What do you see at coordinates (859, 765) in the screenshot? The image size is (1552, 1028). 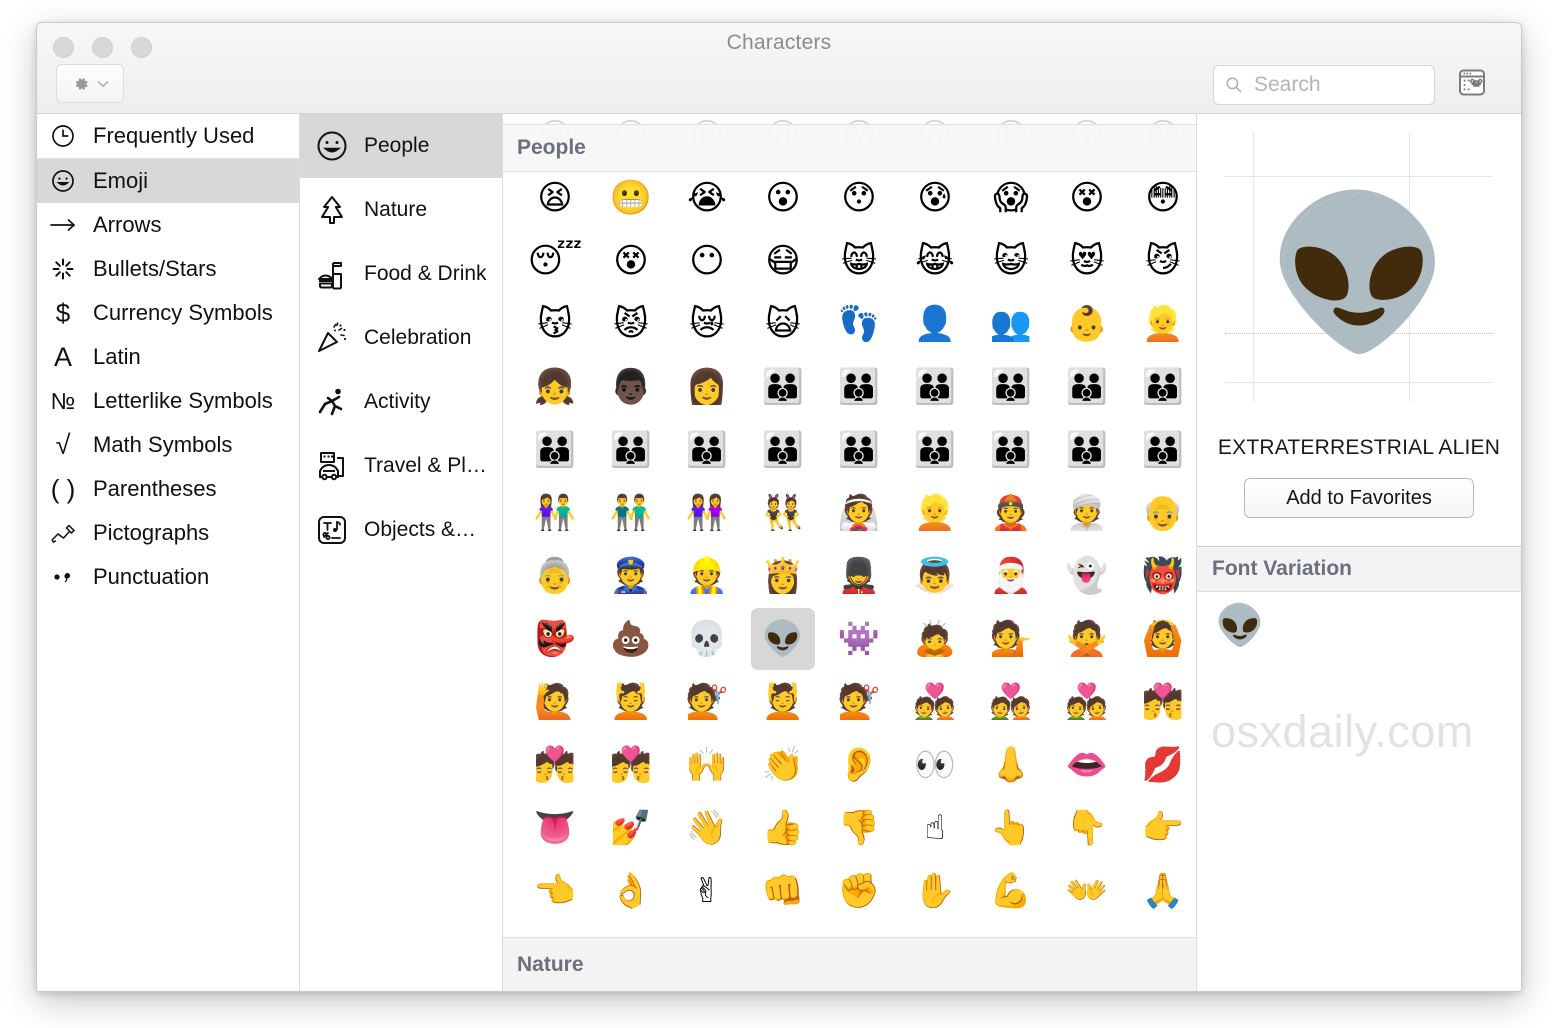 I see `emoji-cell: 👂` at bounding box center [859, 765].